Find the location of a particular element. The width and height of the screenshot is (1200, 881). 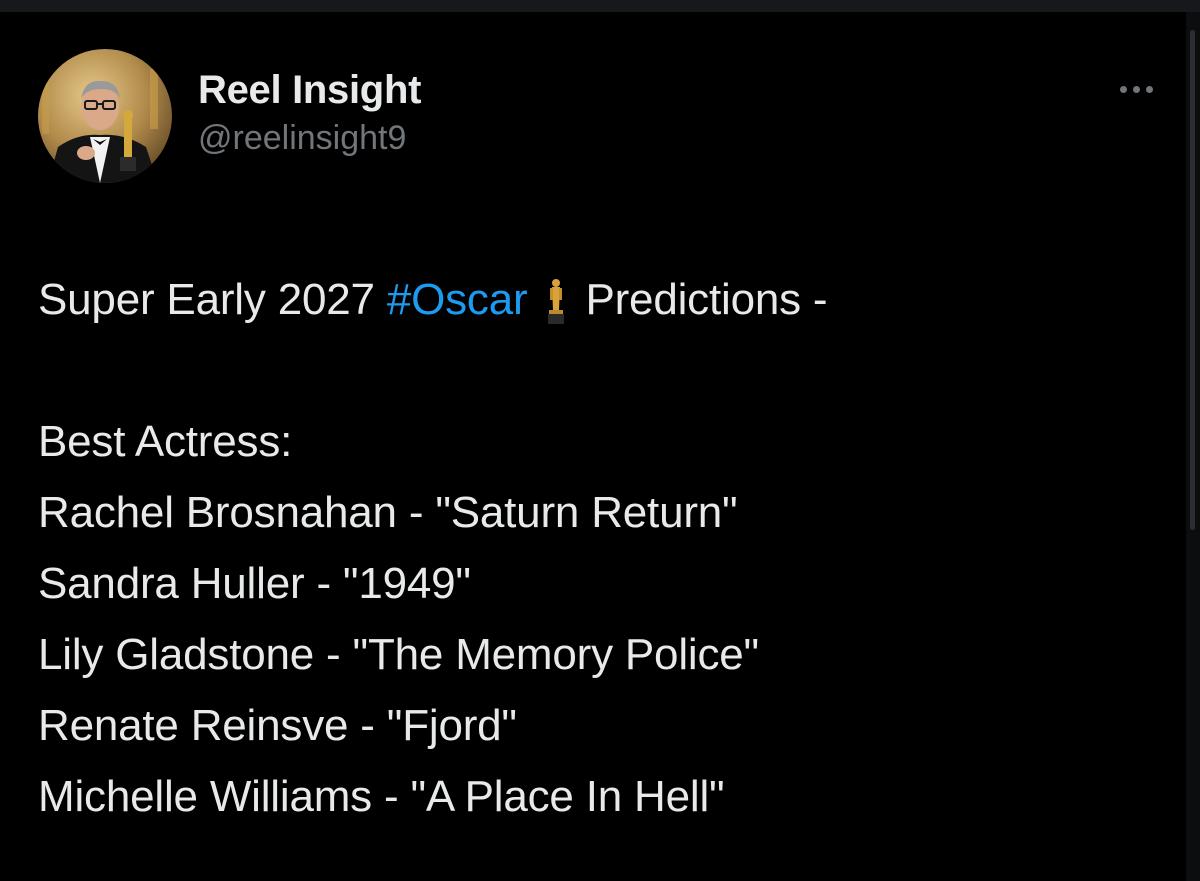

category-heading: Best Actress: is located at coordinates (165, 441).